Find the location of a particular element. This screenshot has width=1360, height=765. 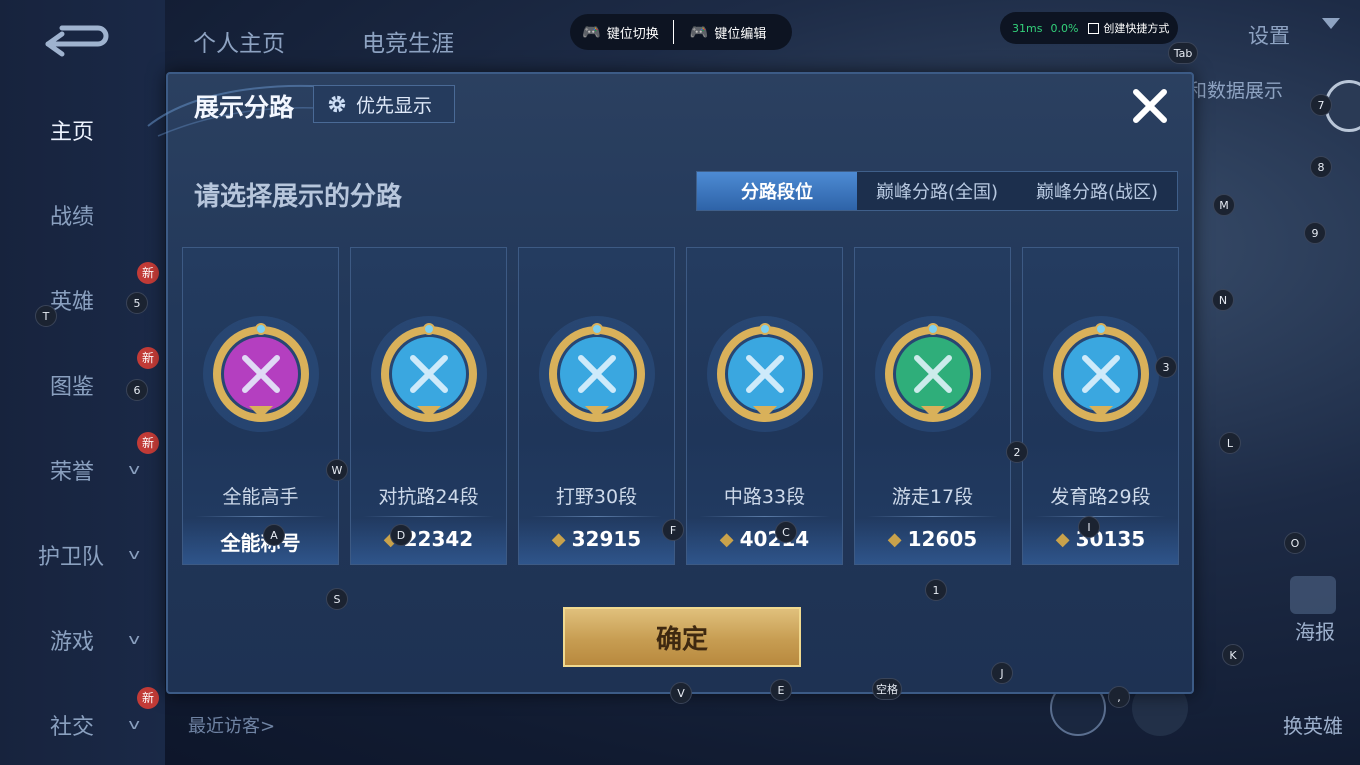

jungle-emblem-icon is located at coordinates (597, 374).